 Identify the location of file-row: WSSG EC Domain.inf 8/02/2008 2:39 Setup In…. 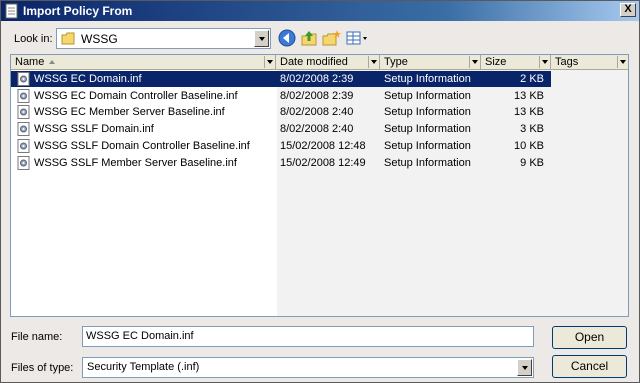
(281, 79).